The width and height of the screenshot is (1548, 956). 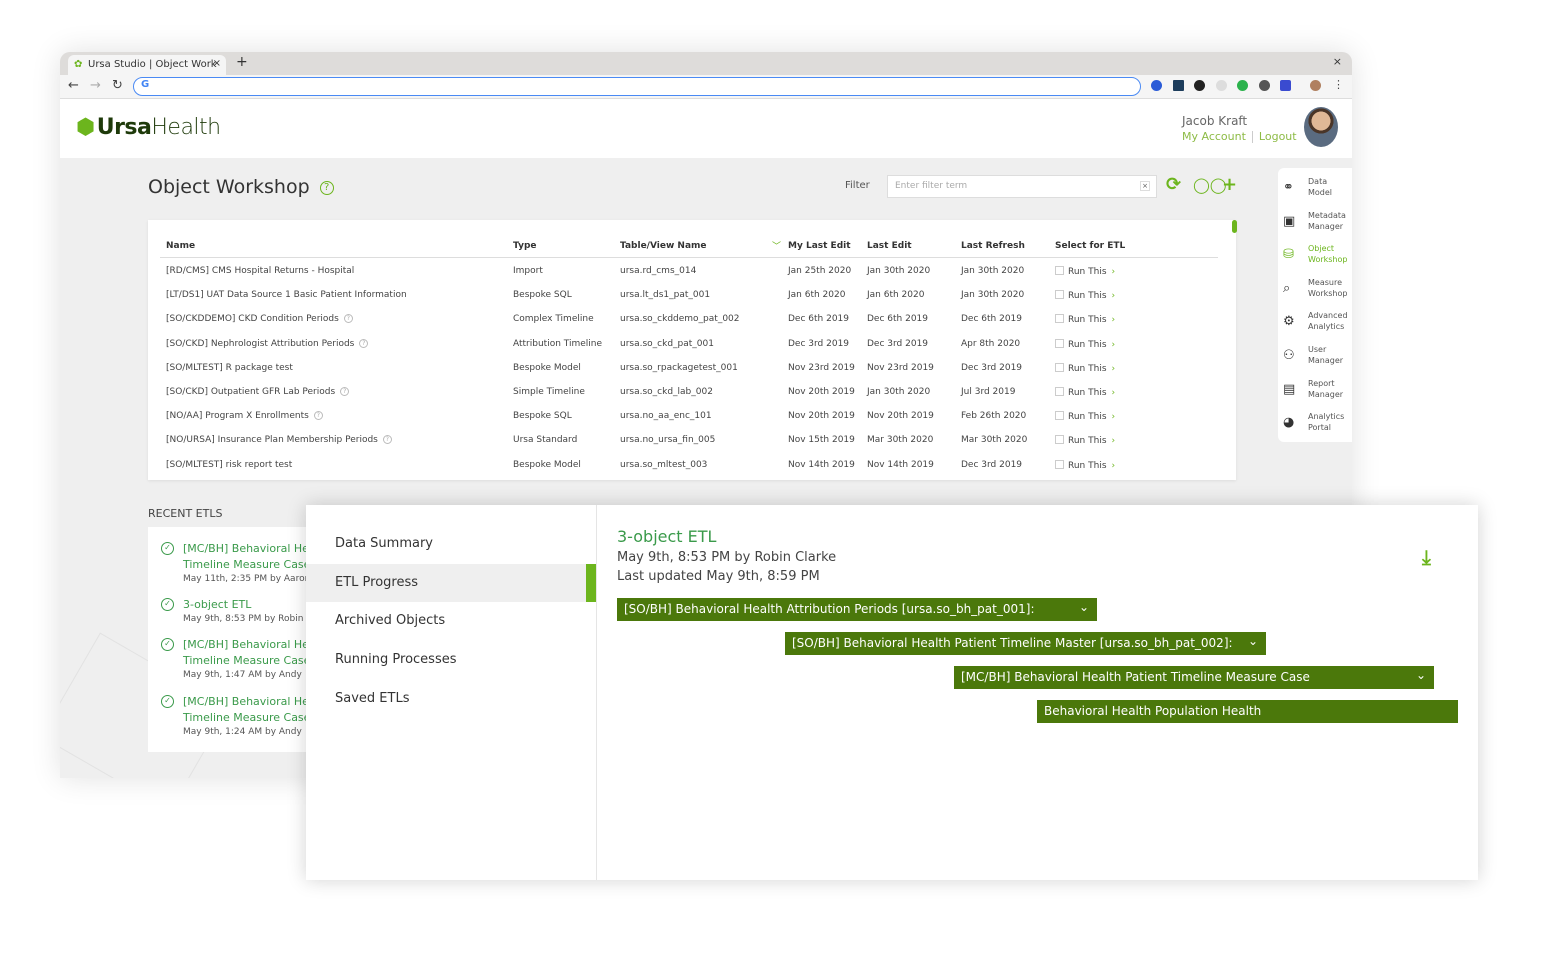 What do you see at coordinates (1337, 61) in the screenshot?
I see `close-window-button: ×` at bounding box center [1337, 61].